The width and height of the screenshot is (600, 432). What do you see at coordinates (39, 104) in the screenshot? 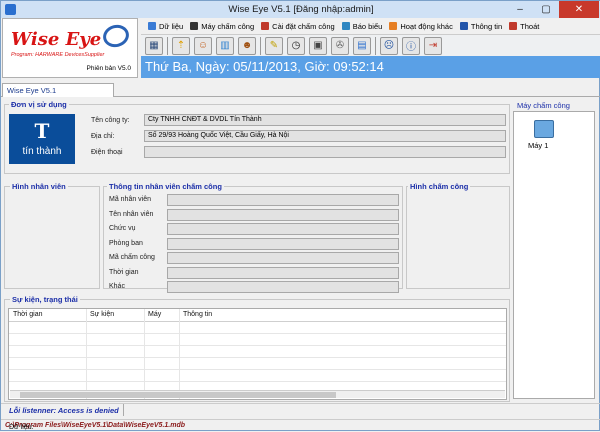
I see `org-panel-title: Đơn vị sử dụng` at bounding box center [39, 104].